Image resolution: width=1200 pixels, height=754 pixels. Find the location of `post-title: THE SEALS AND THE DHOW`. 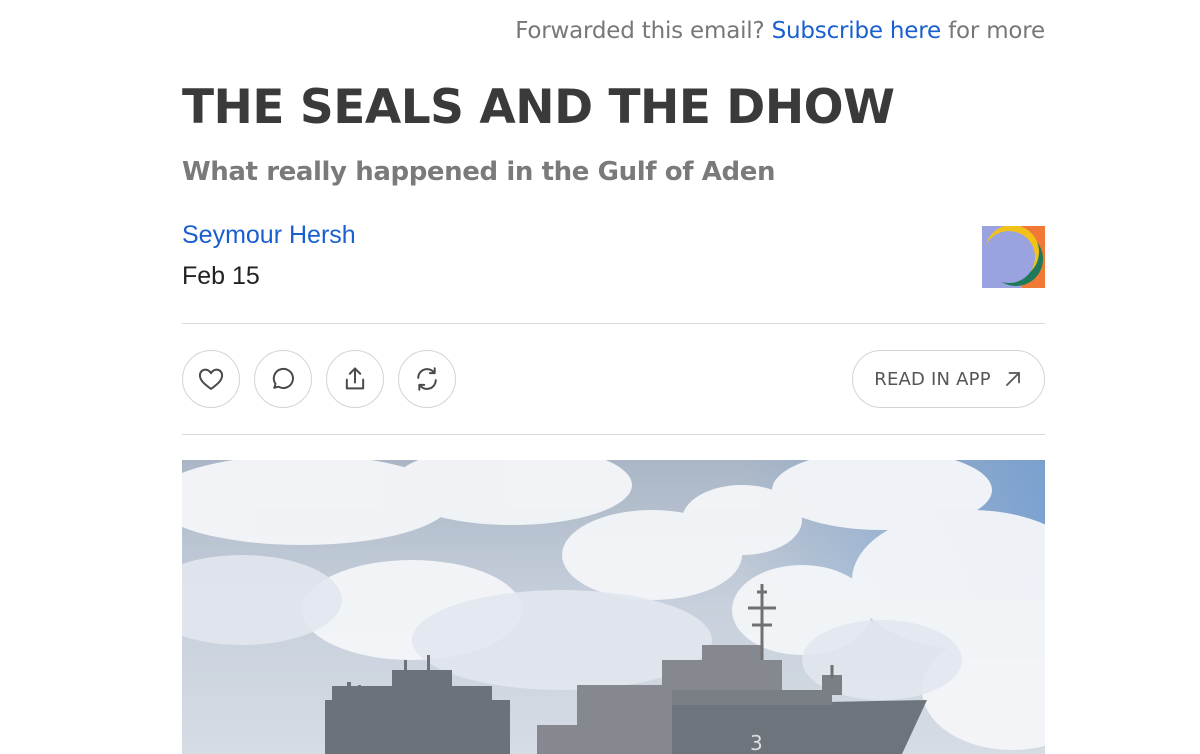

post-title: THE SEALS AND THE DHOW is located at coordinates (538, 107).